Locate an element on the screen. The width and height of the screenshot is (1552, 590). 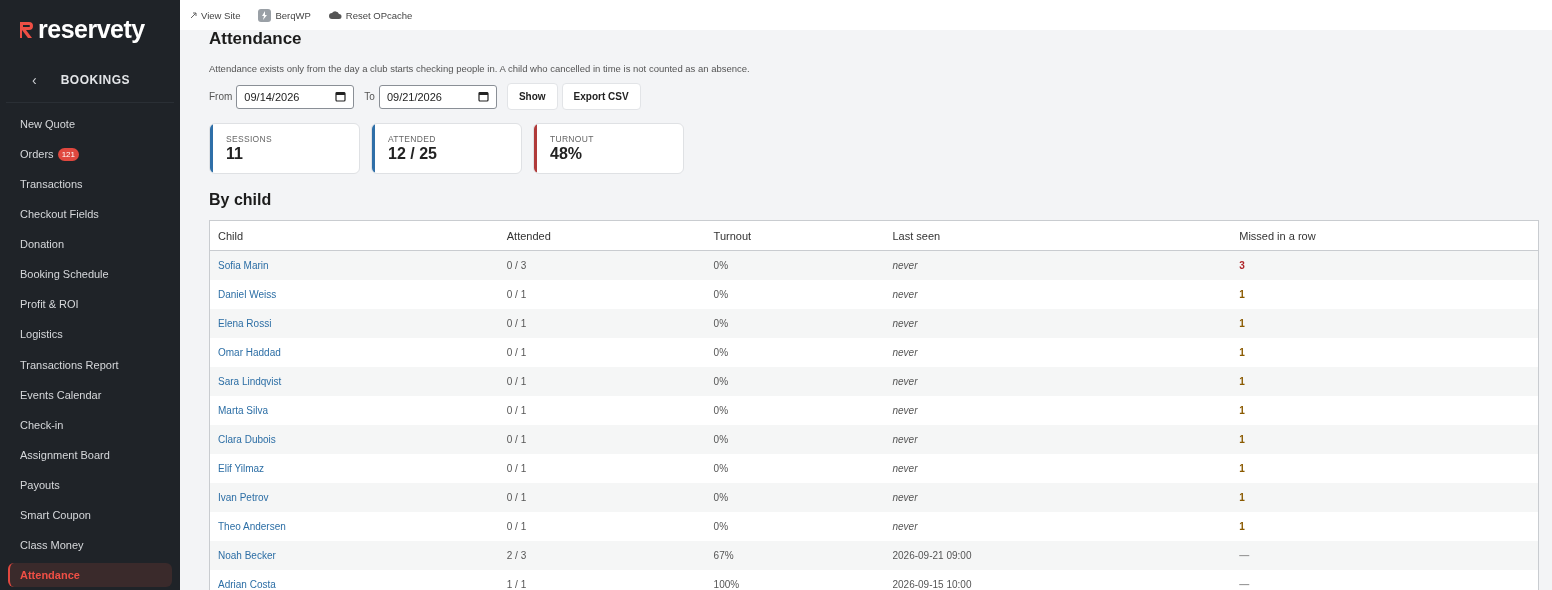
sidebar-item: Logistics is located at coordinates (90, 334).